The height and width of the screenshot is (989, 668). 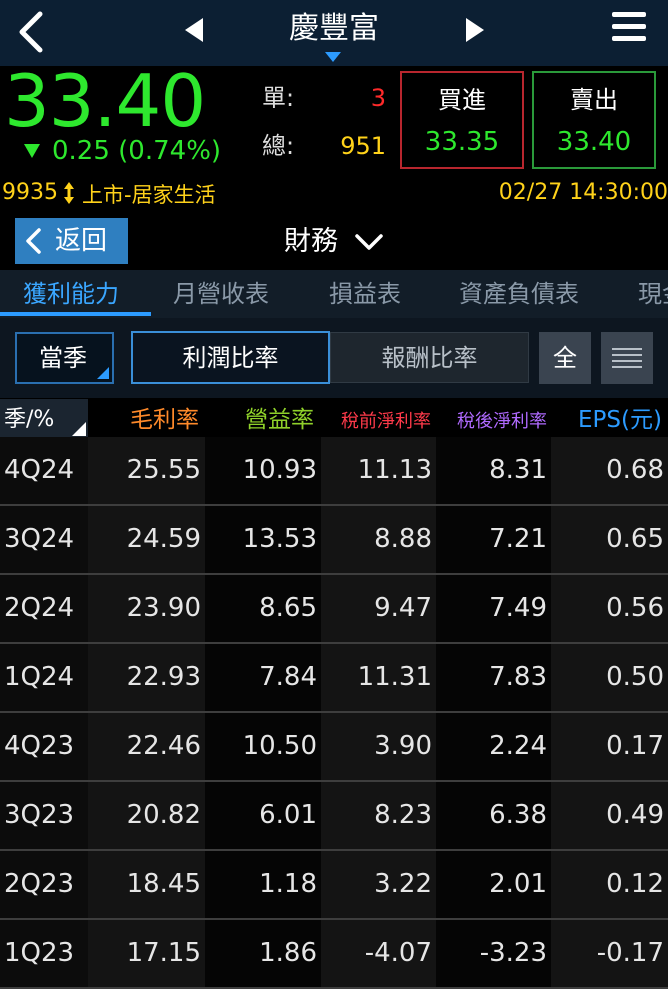 What do you see at coordinates (105, 101) in the screenshot?
I see `last-price: 33.40` at bounding box center [105, 101].